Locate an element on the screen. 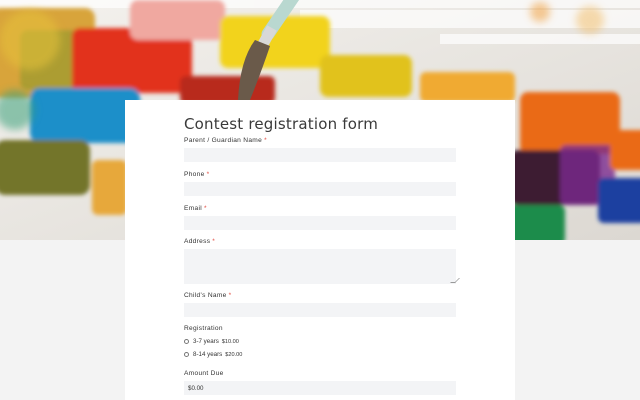 This screenshot has height=400, width=640. address-textarea is located at coordinates (322, 266).